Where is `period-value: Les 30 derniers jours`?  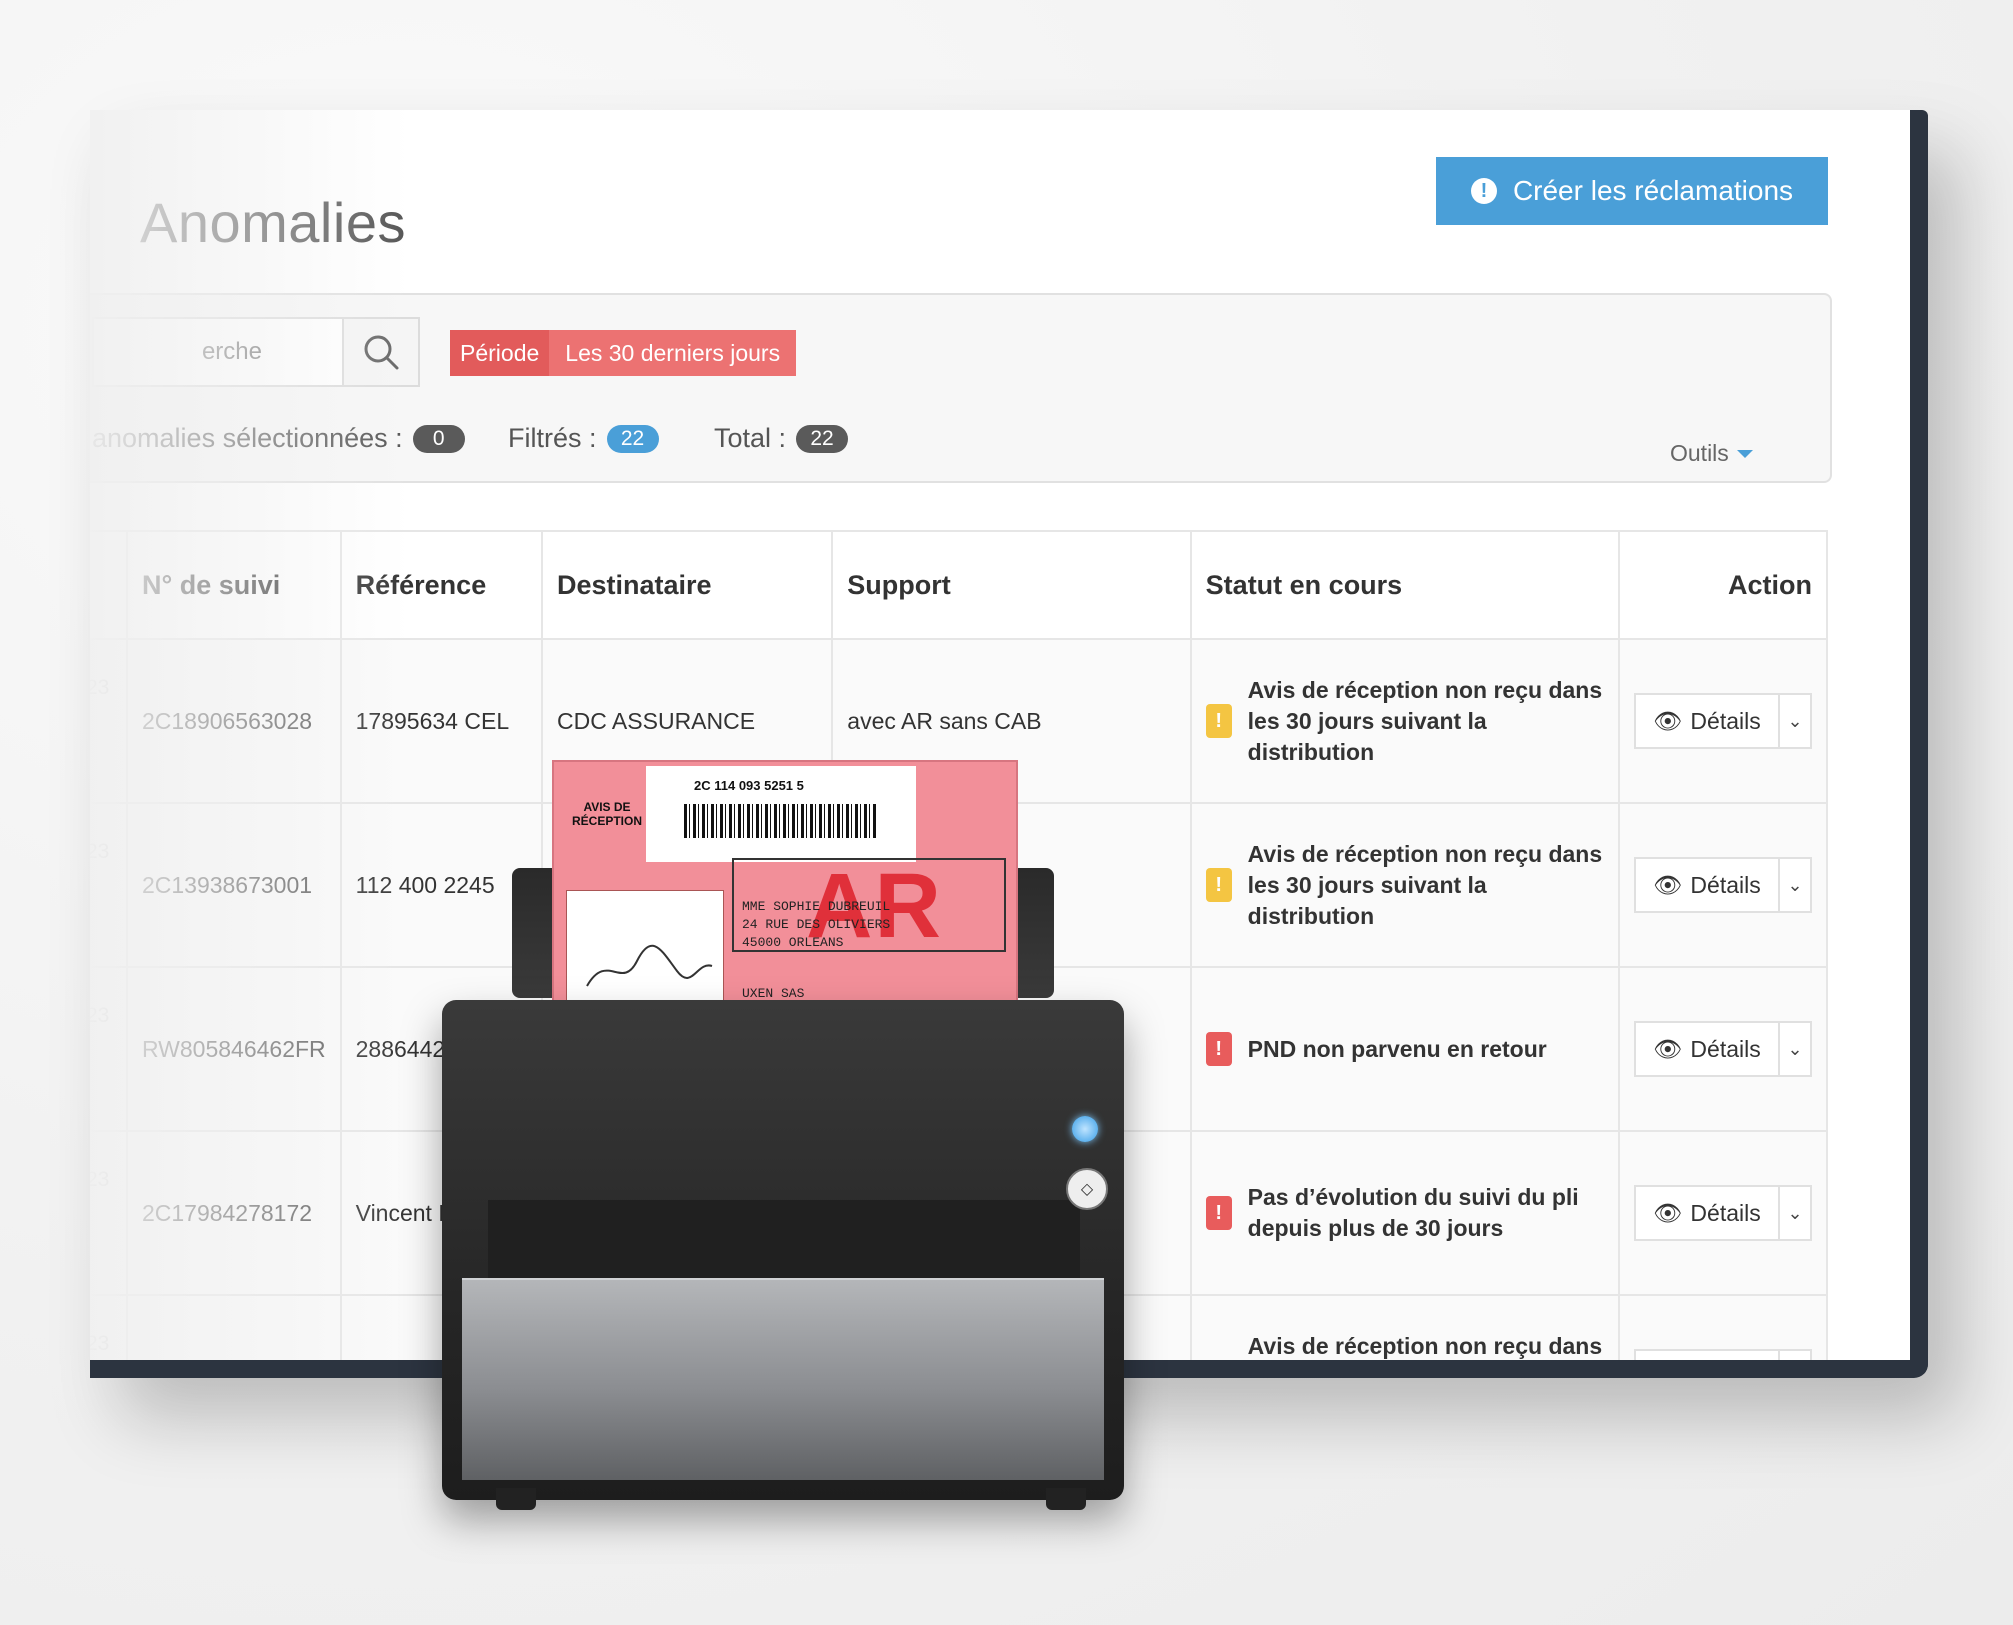 period-value: Les 30 derniers jours is located at coordinates (673, 353).